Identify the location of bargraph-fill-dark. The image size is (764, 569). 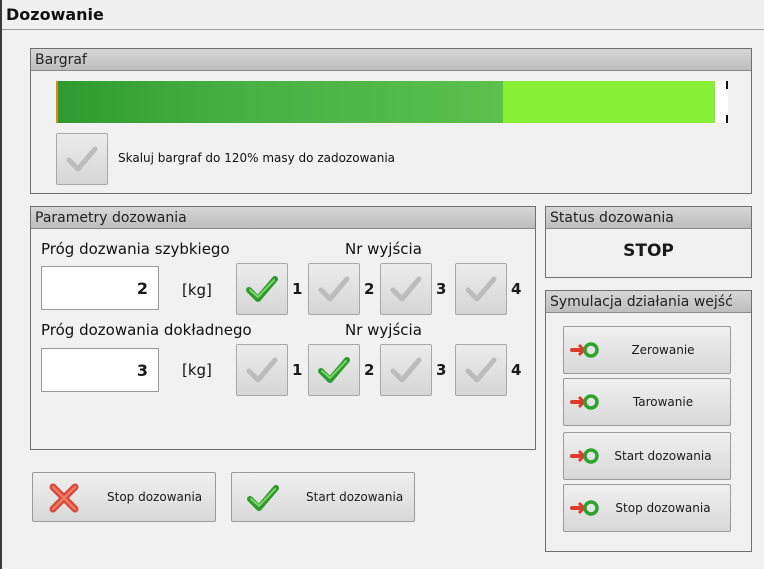
(279, 102).